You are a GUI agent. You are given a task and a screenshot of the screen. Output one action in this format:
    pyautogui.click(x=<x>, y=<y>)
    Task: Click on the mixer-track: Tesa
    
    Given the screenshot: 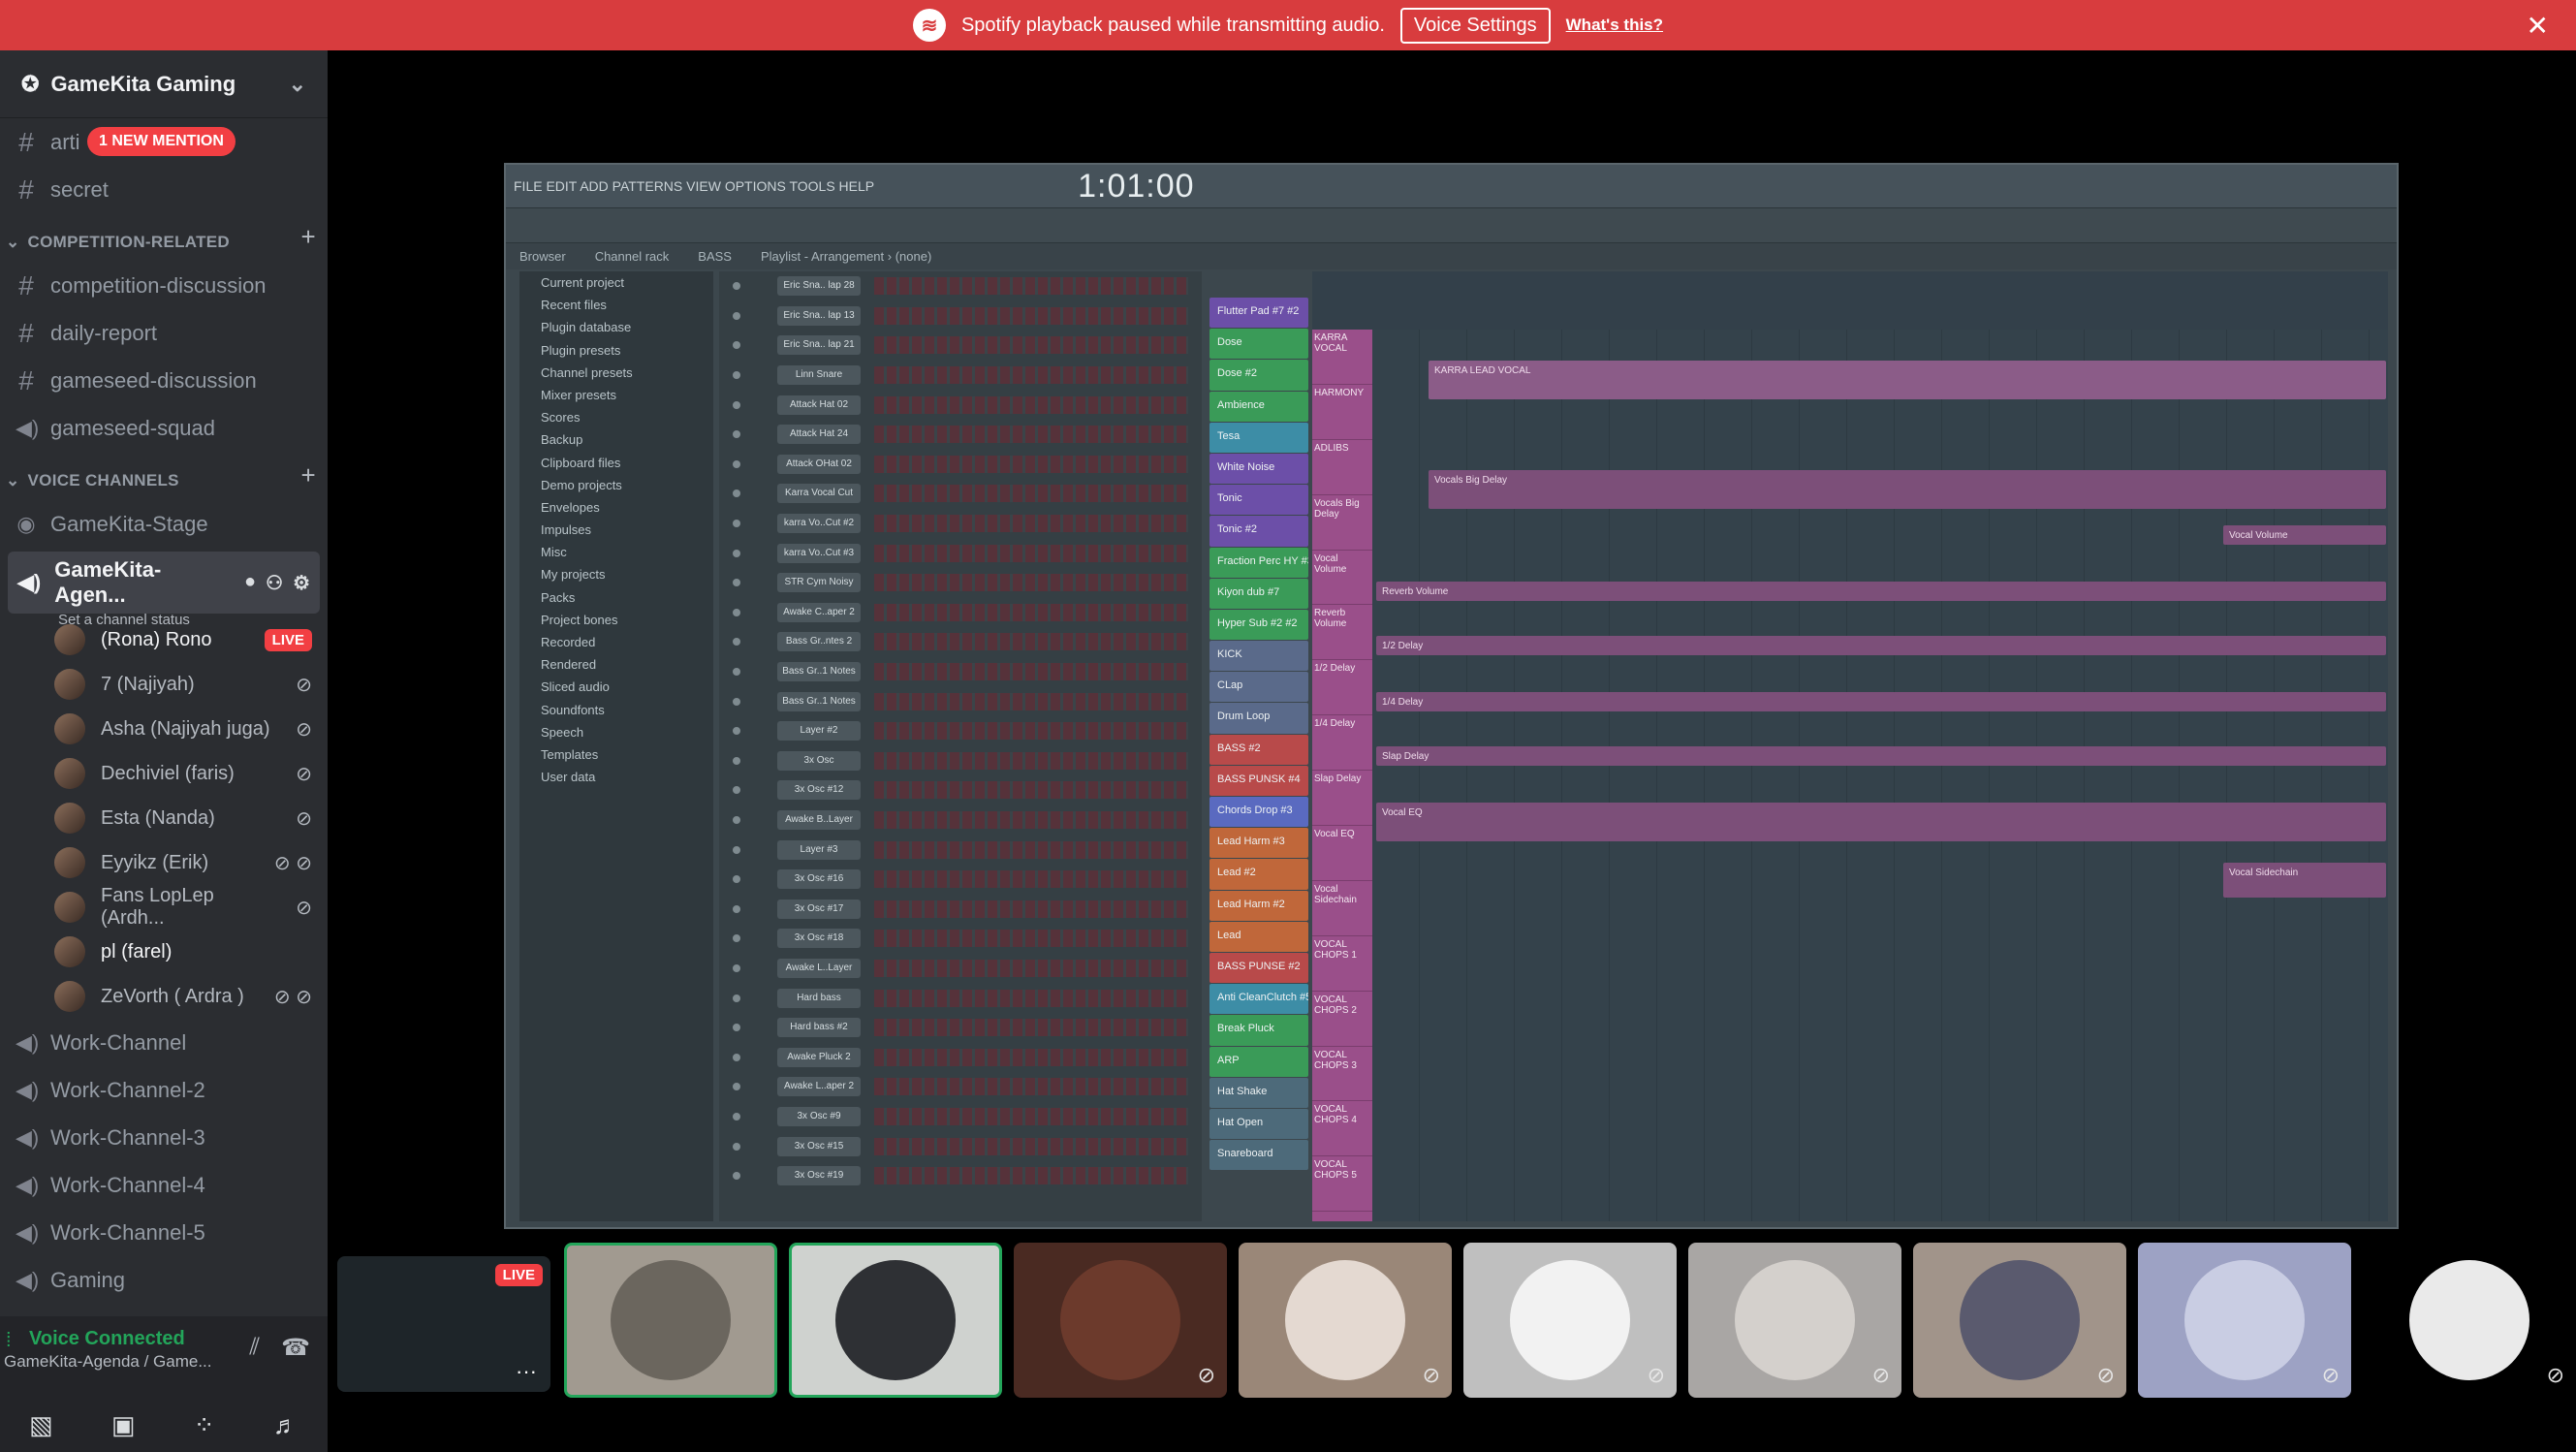 What is the action you would take?
    pyautogui.click(x=1258, y=437)
    